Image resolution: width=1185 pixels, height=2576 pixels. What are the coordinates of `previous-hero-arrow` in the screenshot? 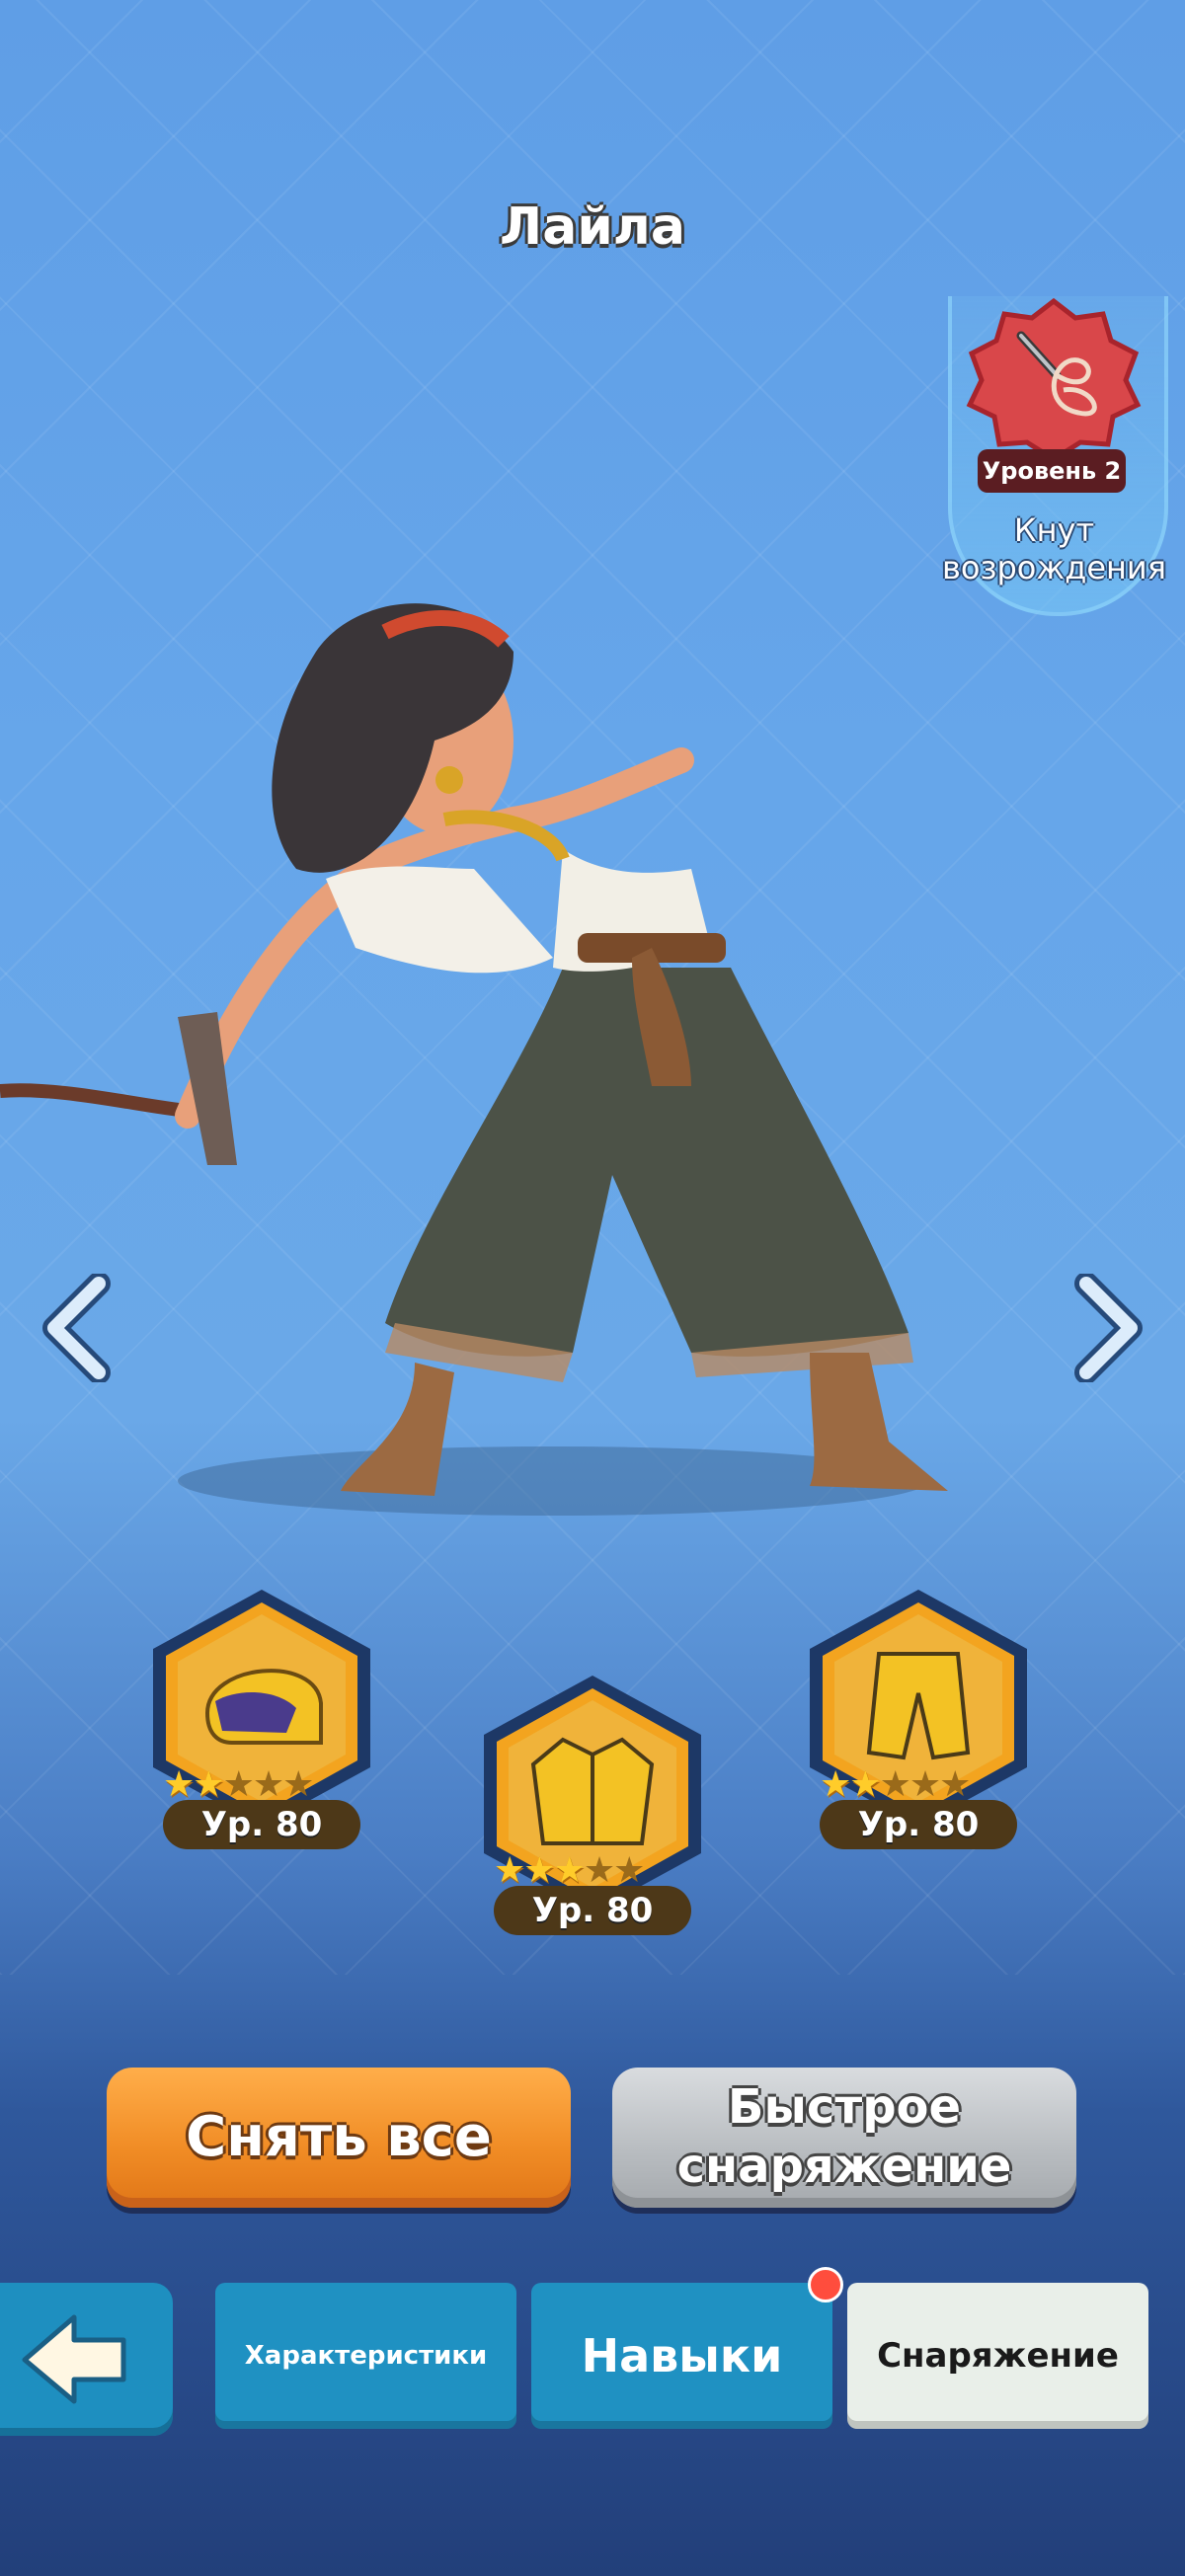 It's located at (79, 1328).